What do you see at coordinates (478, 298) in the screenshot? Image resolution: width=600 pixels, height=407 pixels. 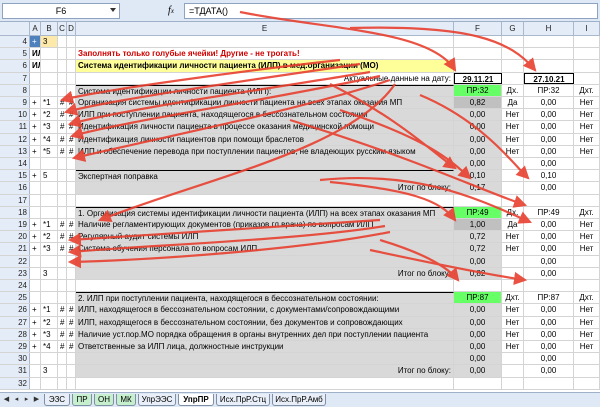 I see `cell-f: ПР:87` at bounding box center [478, 298].